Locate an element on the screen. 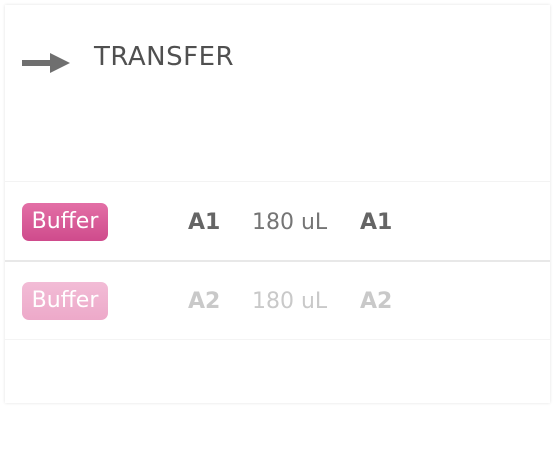 The image size is (556, 470). step-title: TRANSFER is located at coordinates (164, 57).